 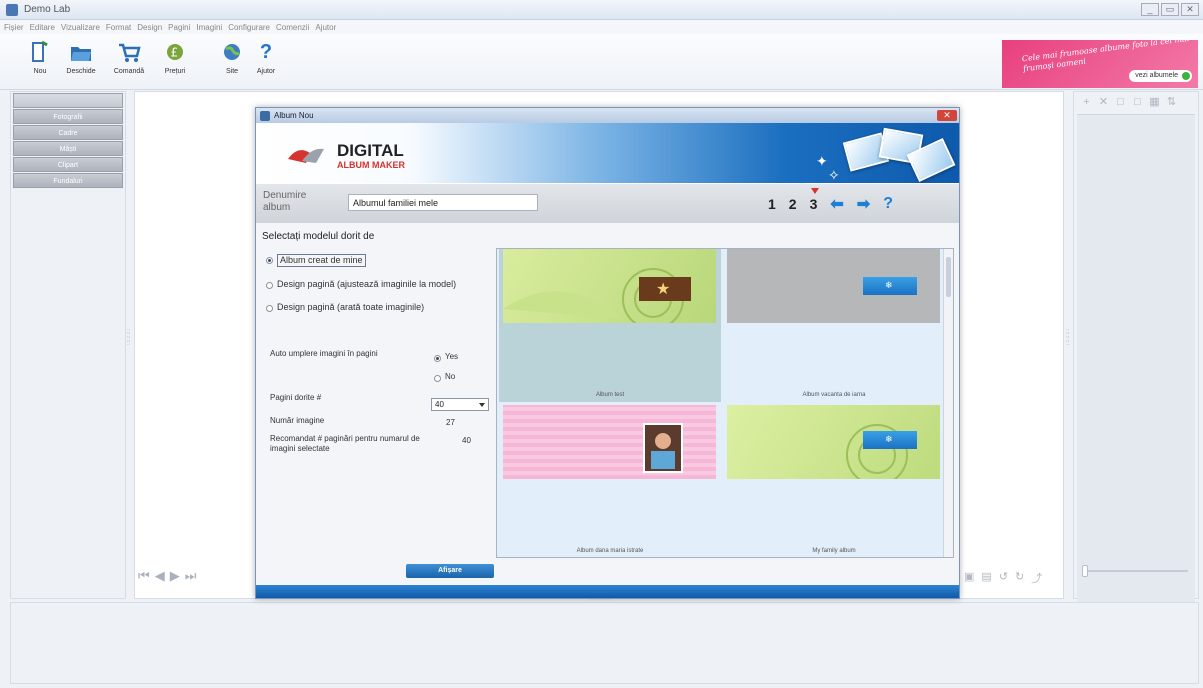 I want to click on pages-list, so click(x=1136, y=374).